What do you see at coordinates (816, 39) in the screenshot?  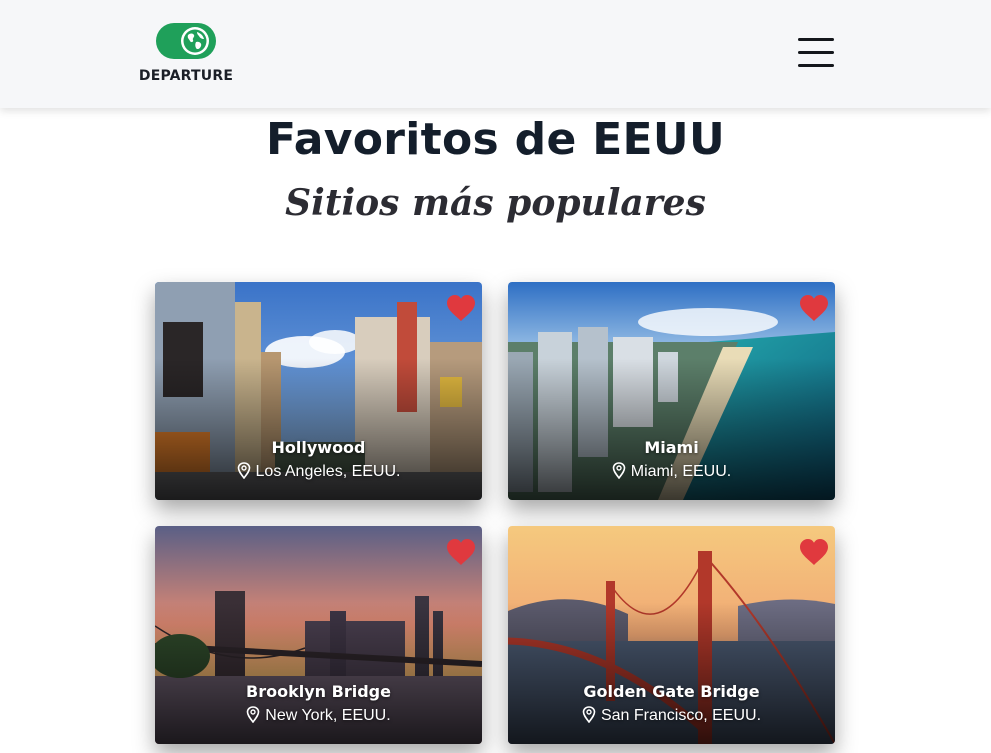 I see `hamburger-menu-icon` at bounding box center [816, 39].